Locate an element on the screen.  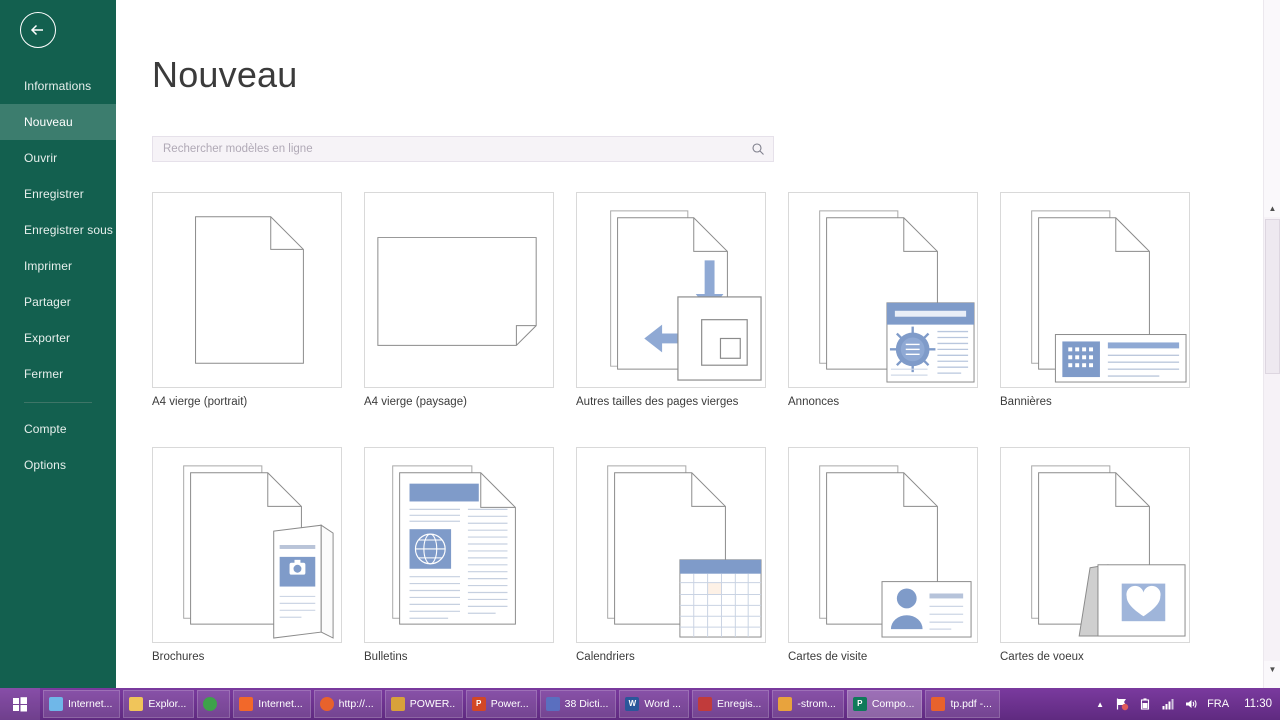
template-tile-newsletters: Bulletins is located at coordinates (462, 574).